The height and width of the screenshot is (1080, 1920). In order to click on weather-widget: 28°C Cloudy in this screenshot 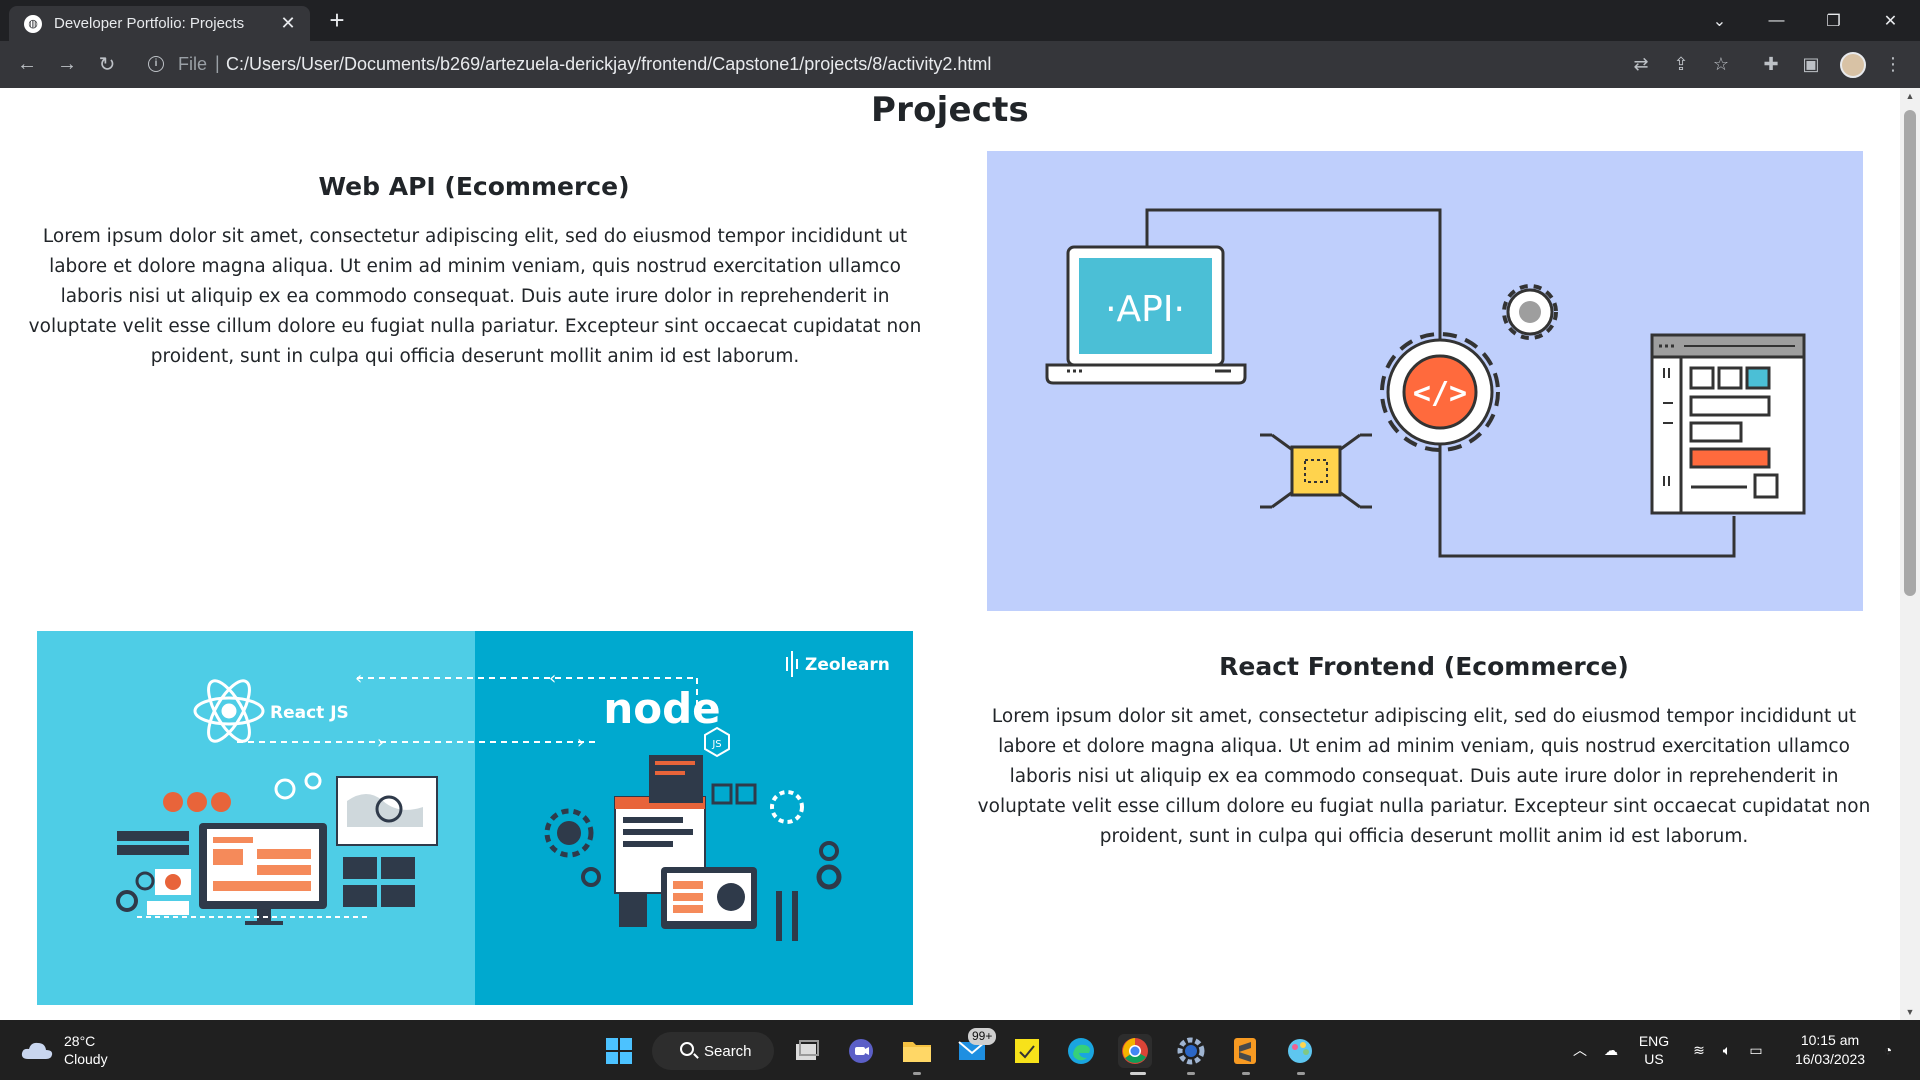, I will do `click(64, 1050)`.